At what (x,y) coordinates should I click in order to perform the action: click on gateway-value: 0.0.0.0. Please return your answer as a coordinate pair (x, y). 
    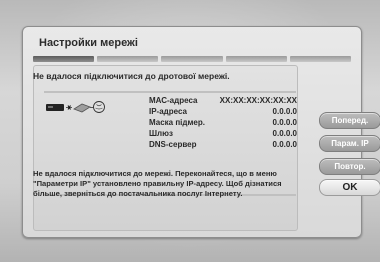
    Looking at the image, I should click on (284, 133).